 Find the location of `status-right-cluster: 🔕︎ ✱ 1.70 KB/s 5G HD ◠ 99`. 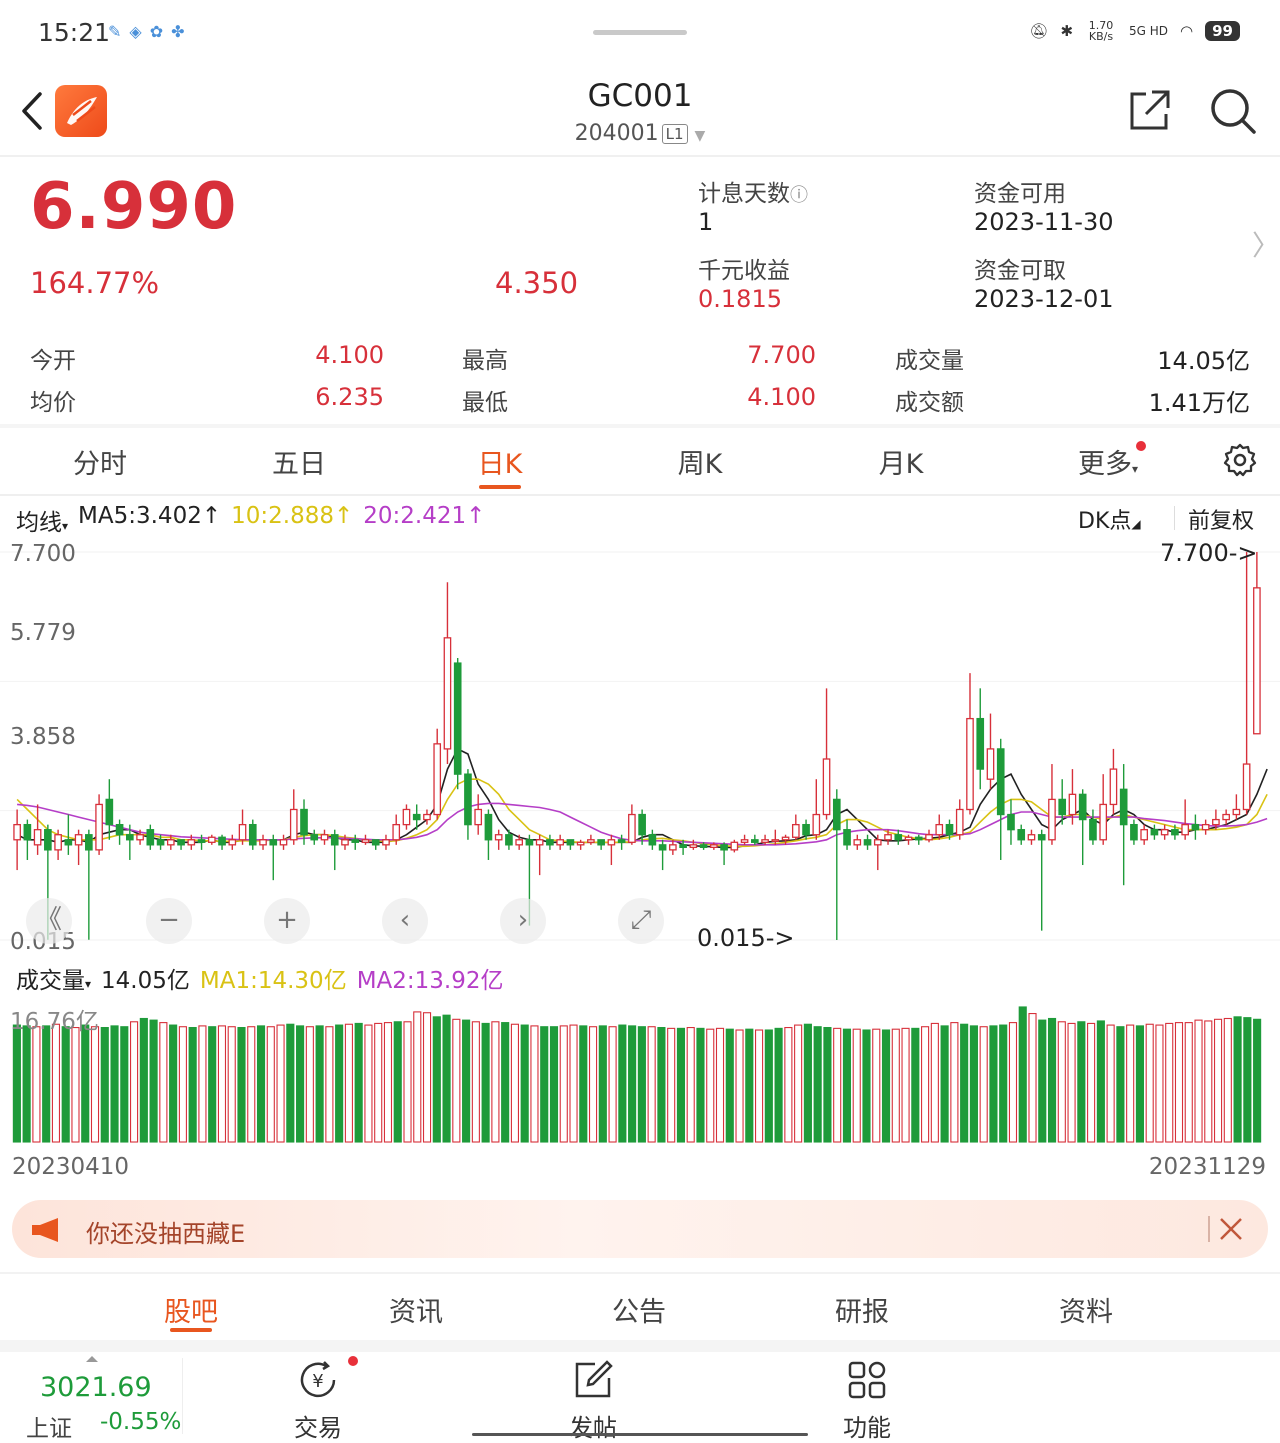

status-right-cluster: 🔕︎ ✱ 1.70 KB/s 5G HD ◠ 99 is located at coordinates (1134, 31).